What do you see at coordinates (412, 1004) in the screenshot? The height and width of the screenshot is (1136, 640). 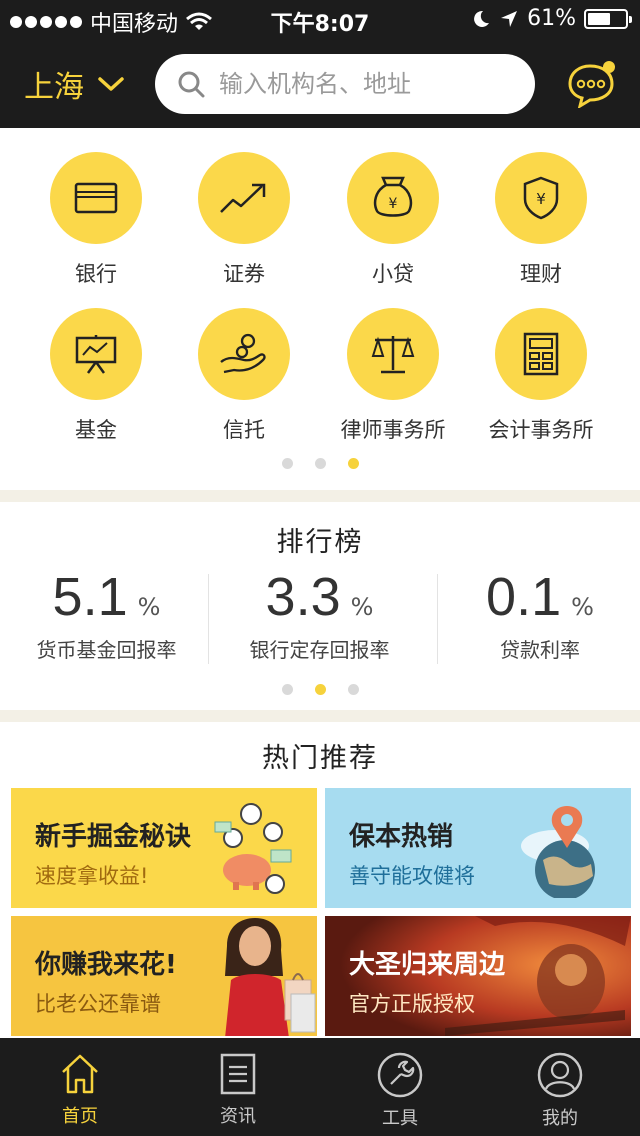 I see `promo-card-subtitle: 官方正版授权` at bounding box center [412, 1004].